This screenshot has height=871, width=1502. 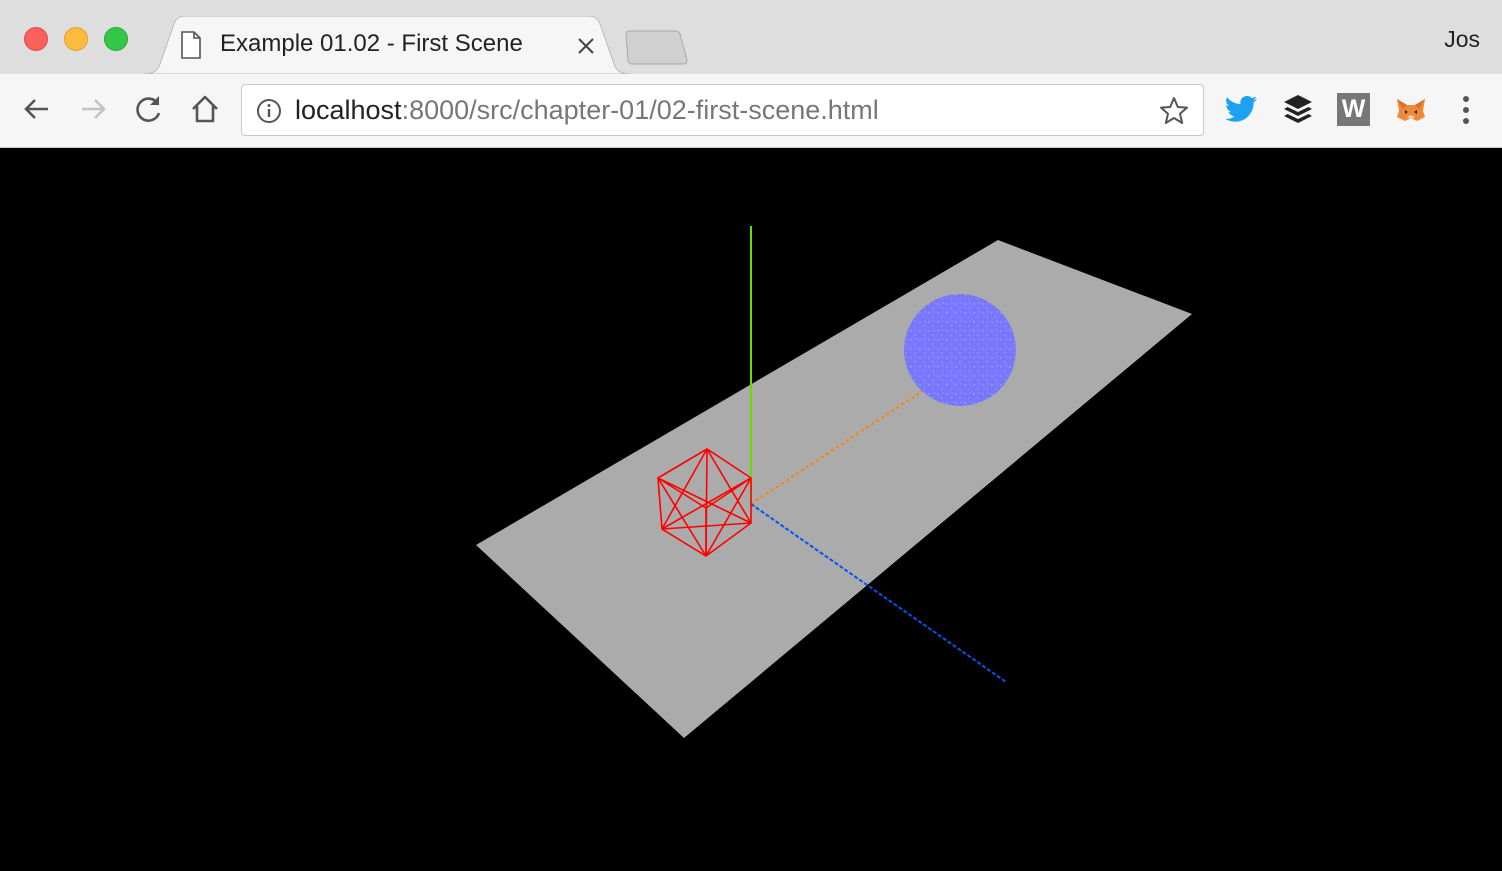 I want to click on tab-active: Example 01.02 - First Scene, so click(x=387, y=45).